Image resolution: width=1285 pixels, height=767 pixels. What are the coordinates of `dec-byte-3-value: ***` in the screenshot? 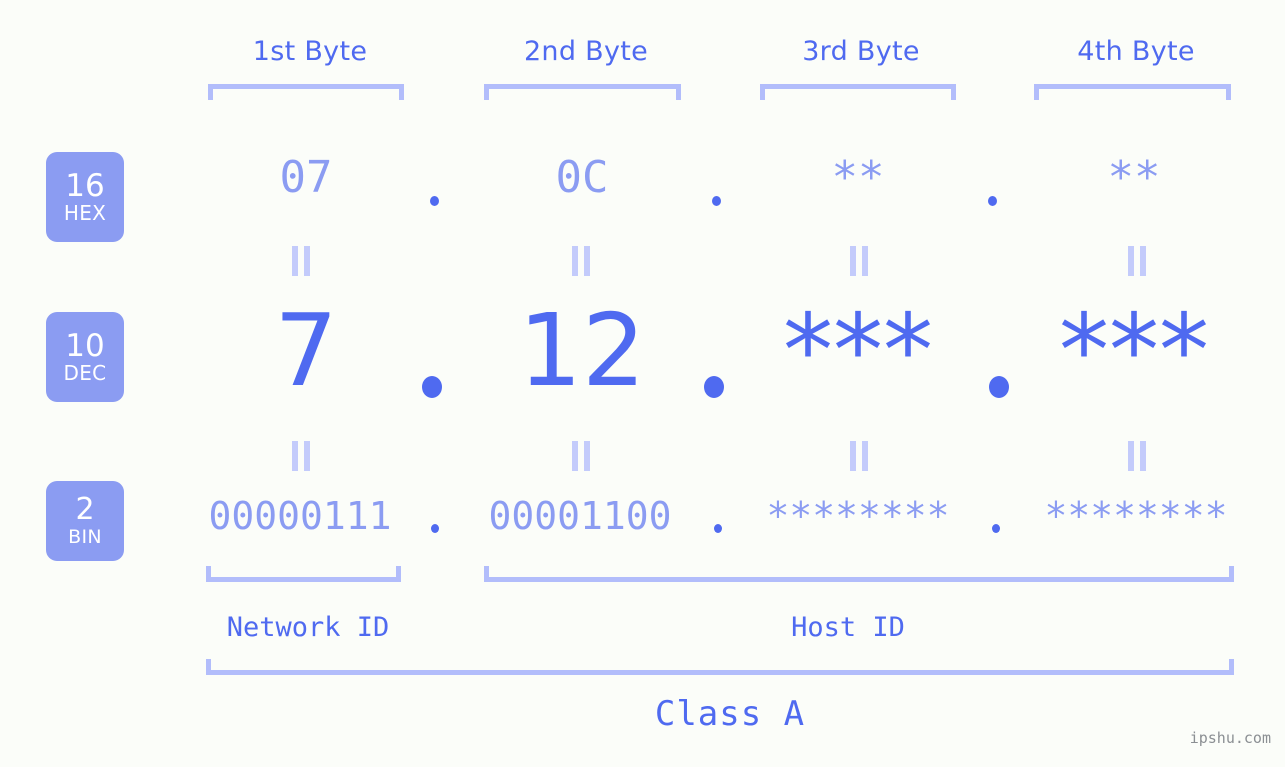 It's located at (858, 350).